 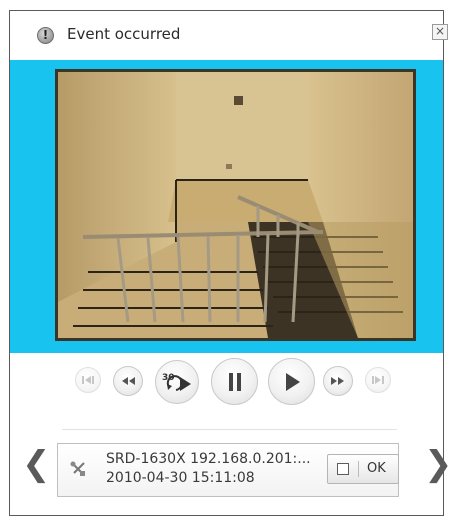 What do you see at coordinates (343, 469) in the screenshot?
I see `acknowledge-checkbox` at bounding box center [343, 469].